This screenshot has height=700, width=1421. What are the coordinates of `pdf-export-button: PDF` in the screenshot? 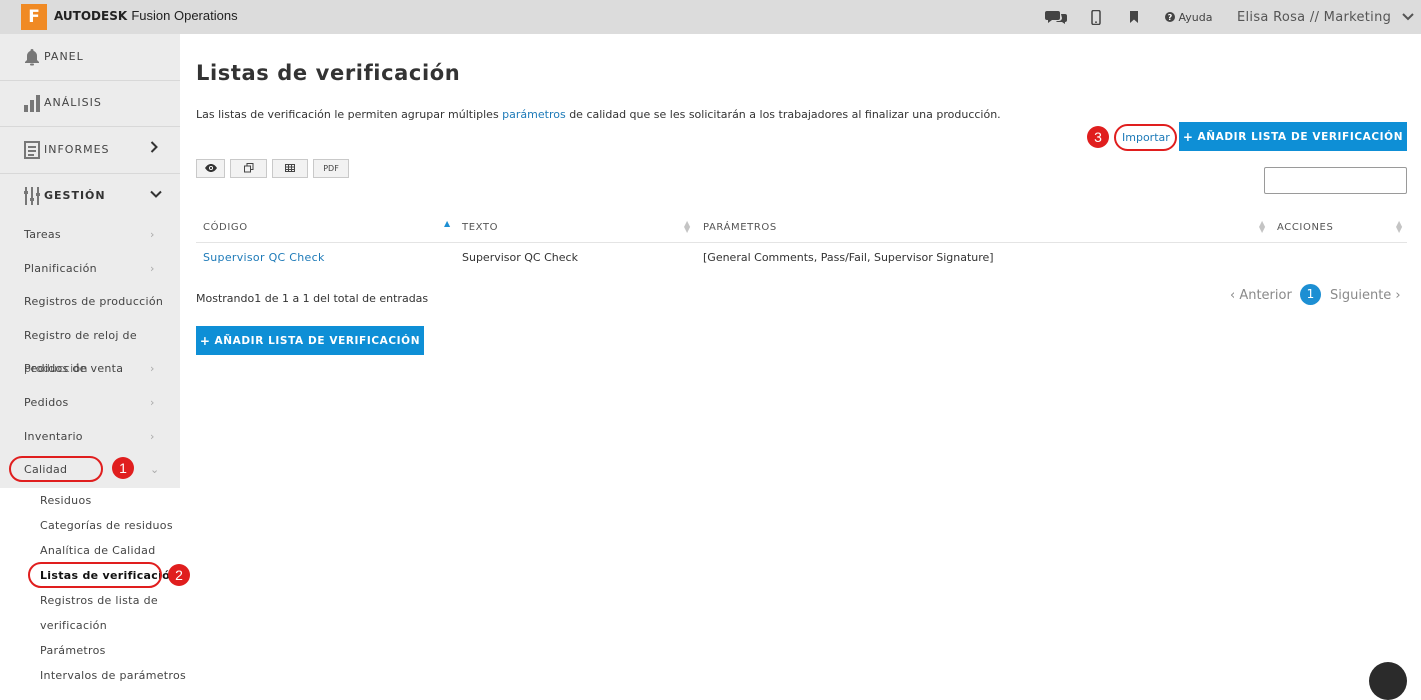 It's located at (331, 168).